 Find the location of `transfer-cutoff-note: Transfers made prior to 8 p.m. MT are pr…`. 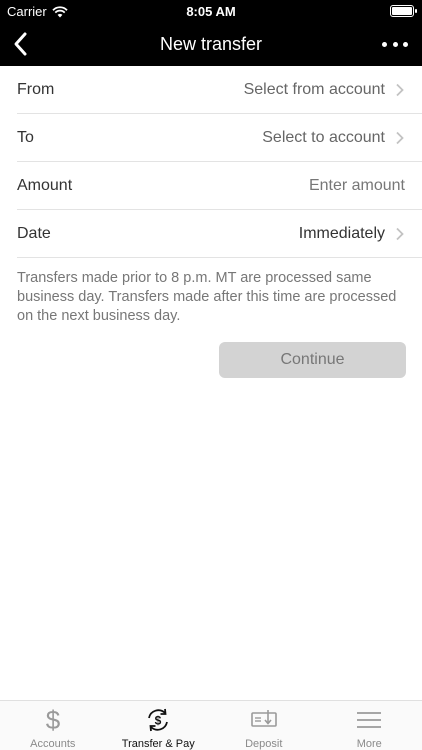

transfer-cutoff-note: Transfers made prior to 8 p.m. MT are pr… is located at coordinates (207, 297).